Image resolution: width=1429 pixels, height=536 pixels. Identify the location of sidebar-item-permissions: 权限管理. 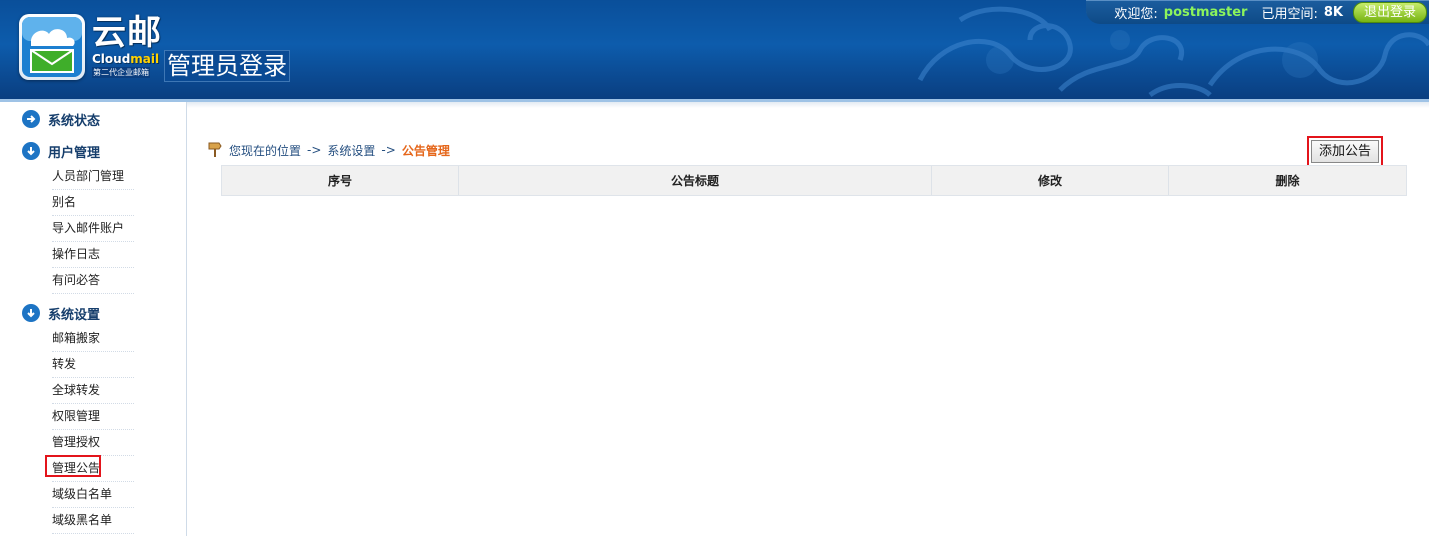
(93, 417).